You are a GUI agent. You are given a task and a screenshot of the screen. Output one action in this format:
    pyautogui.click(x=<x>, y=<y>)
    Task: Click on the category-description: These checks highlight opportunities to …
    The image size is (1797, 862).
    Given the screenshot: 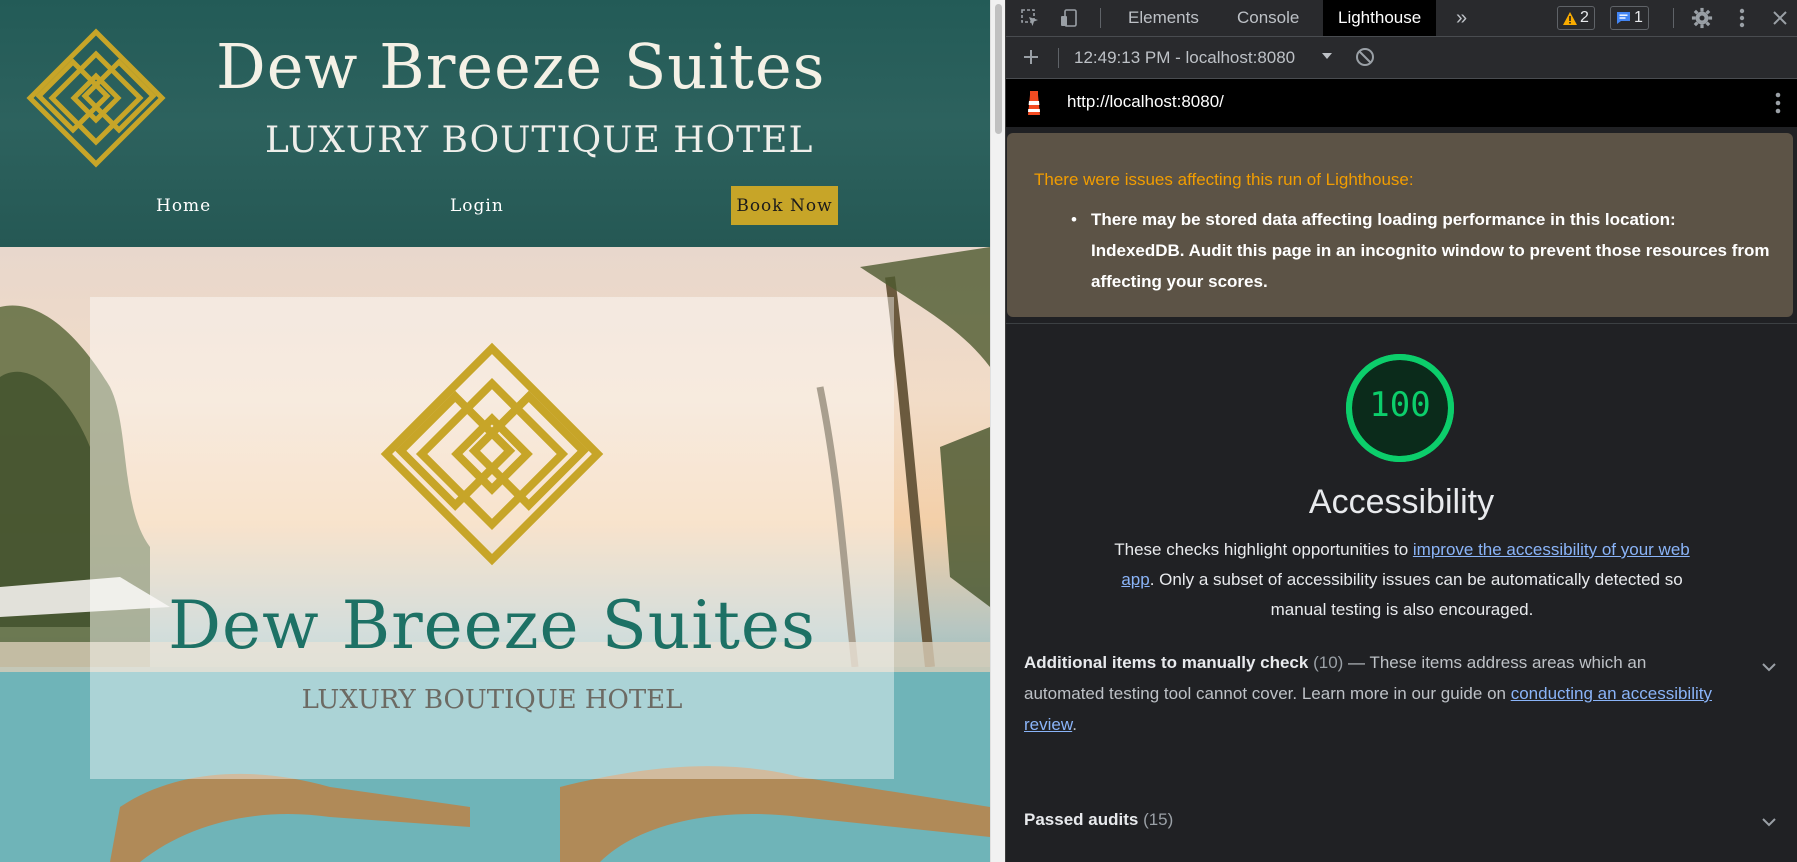 What is the action you would take?
    pyautogui.click(x=1402, y=580)
    